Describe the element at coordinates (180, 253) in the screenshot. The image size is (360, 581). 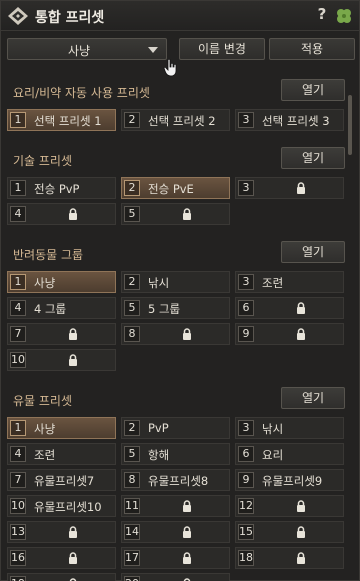
I see `section-header: 반려동물 그룹 열기` at that location.